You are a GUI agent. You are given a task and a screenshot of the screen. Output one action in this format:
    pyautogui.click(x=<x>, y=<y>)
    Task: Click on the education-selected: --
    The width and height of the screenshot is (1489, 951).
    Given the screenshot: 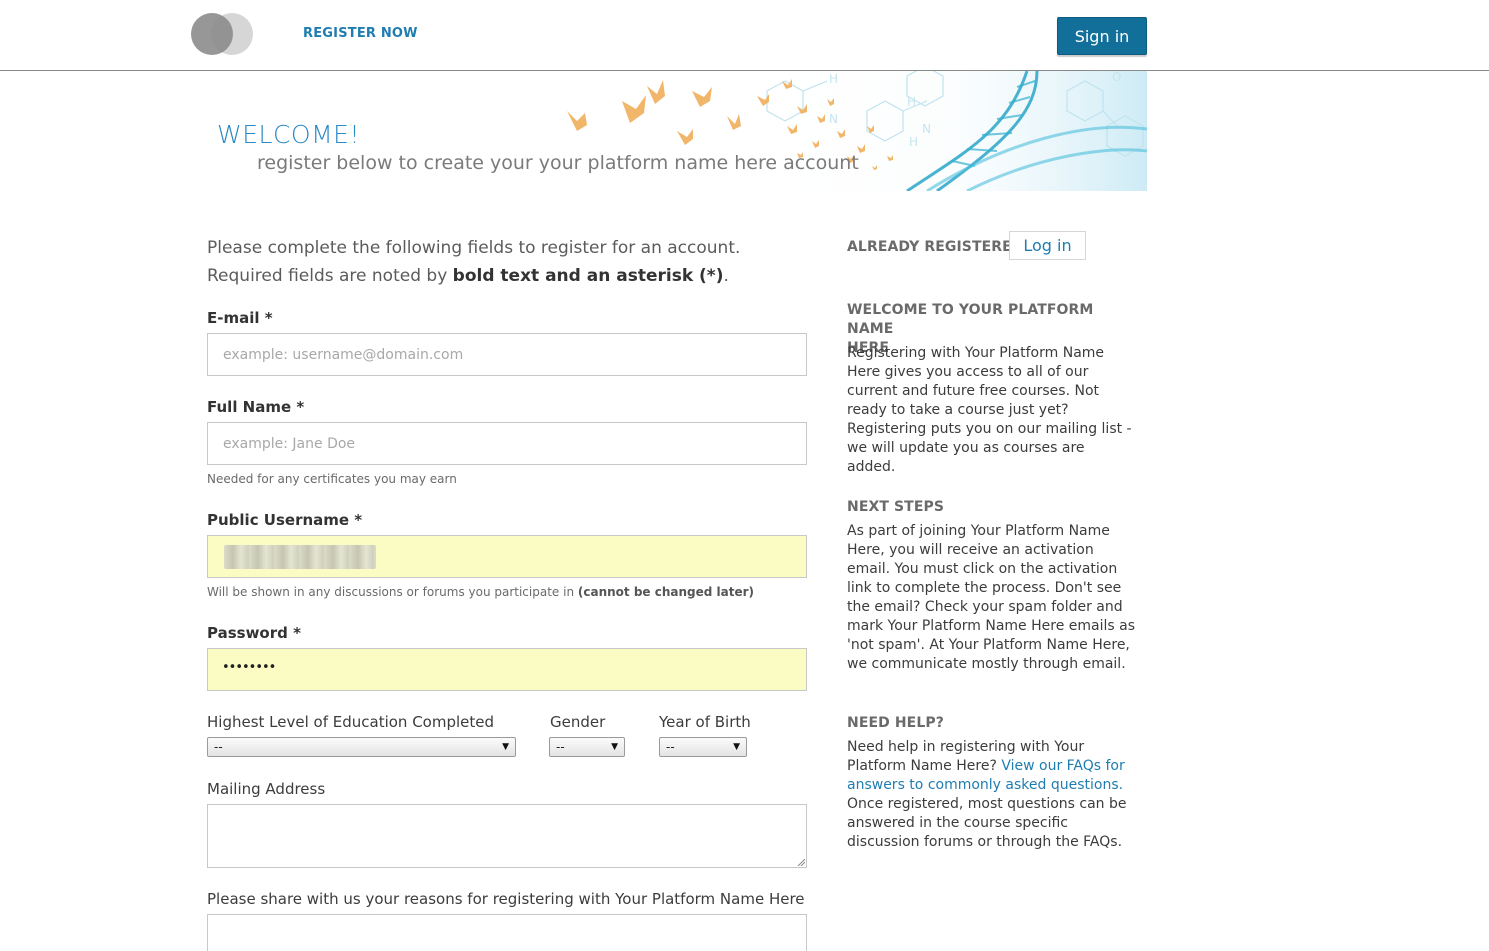 What is the action you would take?
    pyautogui.click(x=218, y=747)
    